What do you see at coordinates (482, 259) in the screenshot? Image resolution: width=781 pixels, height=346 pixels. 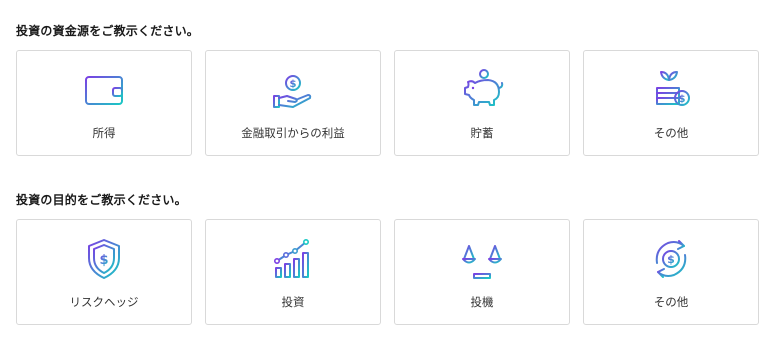 I see `scale-icon` at bounding box center [482, 259].